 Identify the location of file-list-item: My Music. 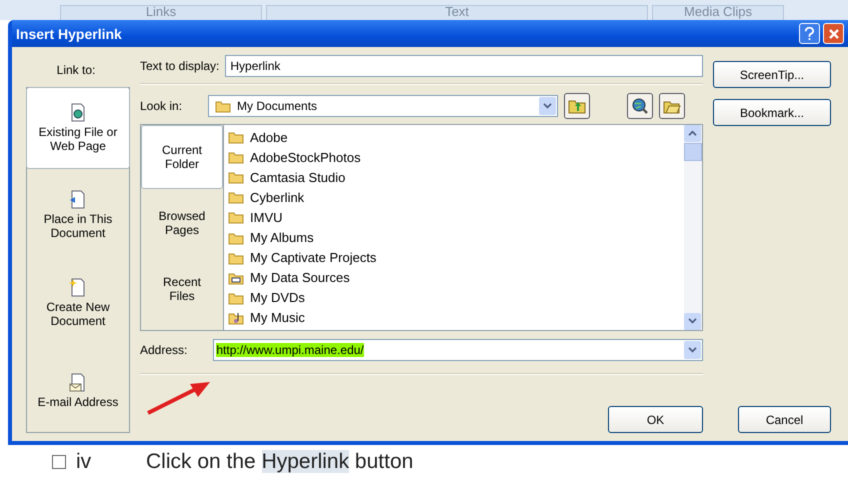
(277, 318).